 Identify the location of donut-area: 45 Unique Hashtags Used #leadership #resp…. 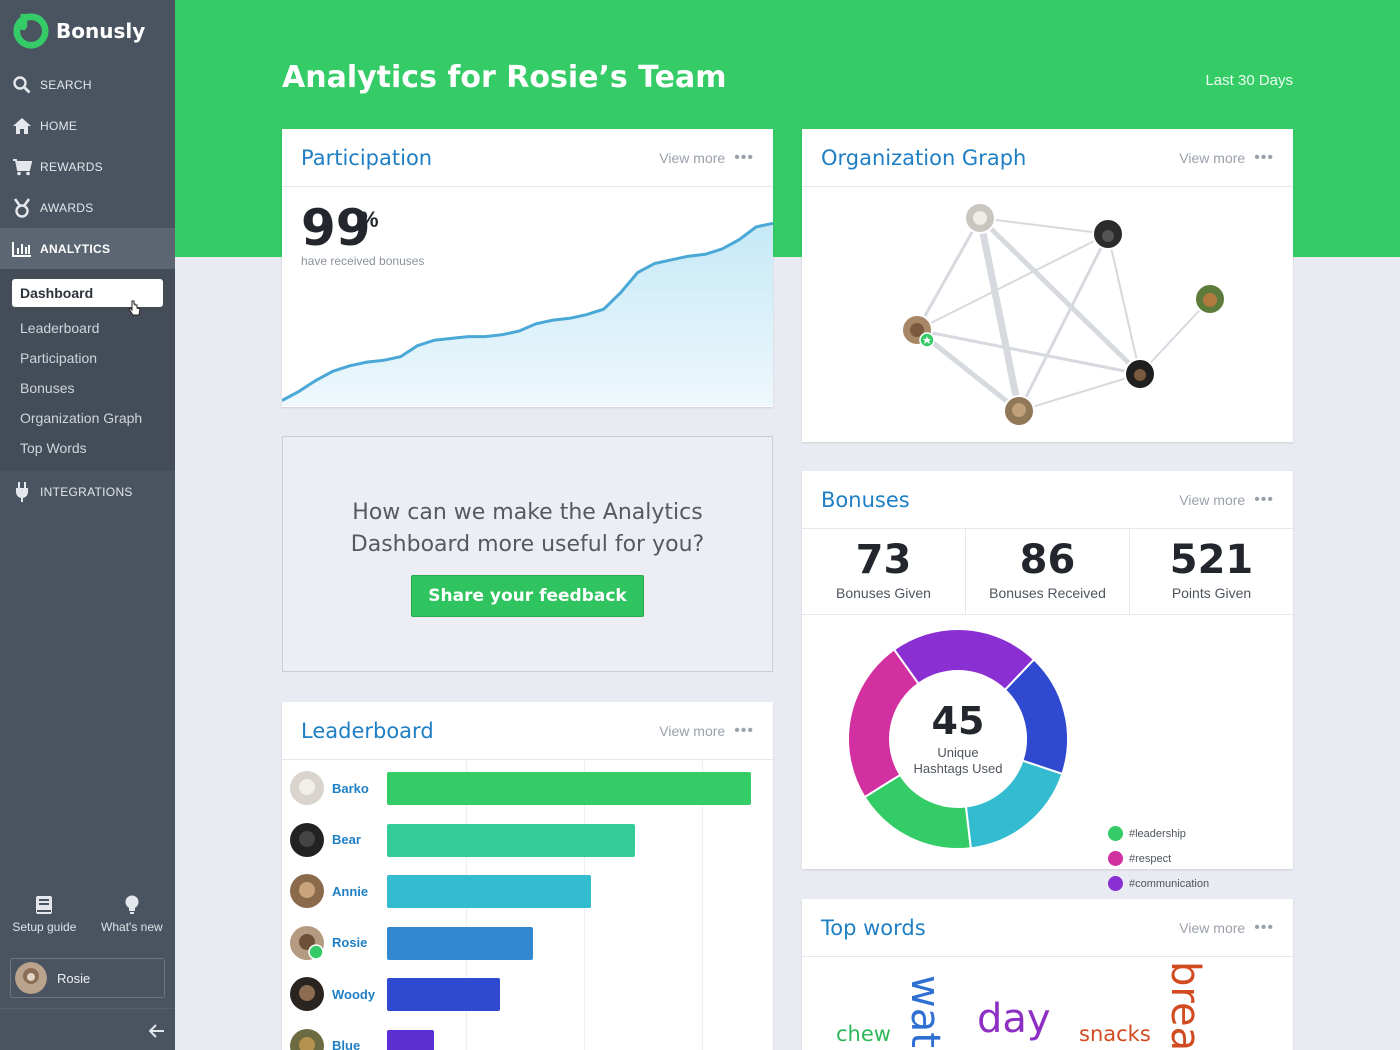
(1047, 778).